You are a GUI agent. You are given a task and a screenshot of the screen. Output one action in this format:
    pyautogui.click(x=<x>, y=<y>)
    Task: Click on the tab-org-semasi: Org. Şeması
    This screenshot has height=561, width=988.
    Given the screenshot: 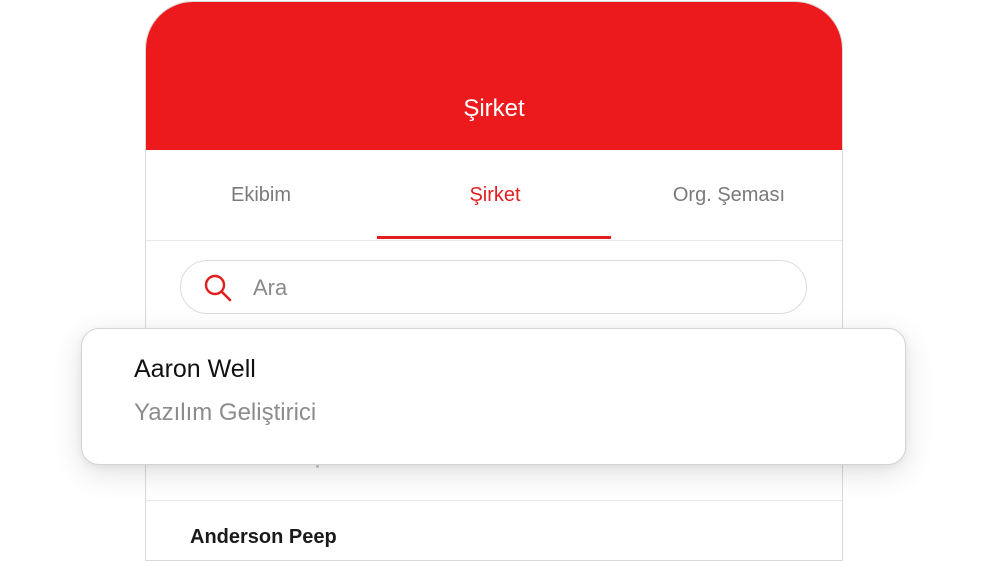 What is the action you would take?
    pyautogui.click(x=727, y=195)
    